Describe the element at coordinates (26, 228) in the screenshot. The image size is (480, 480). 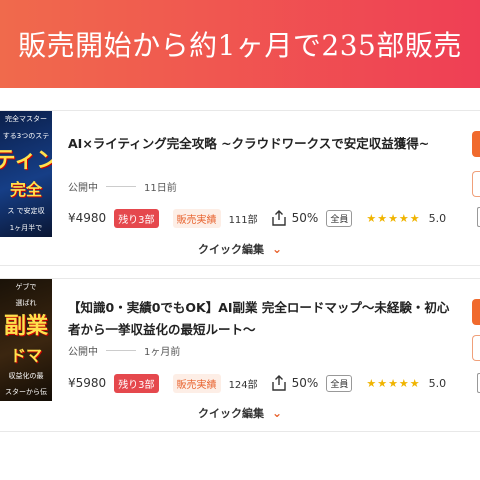
I see `thumbnail-text: 1ヶ月半で` at that location.